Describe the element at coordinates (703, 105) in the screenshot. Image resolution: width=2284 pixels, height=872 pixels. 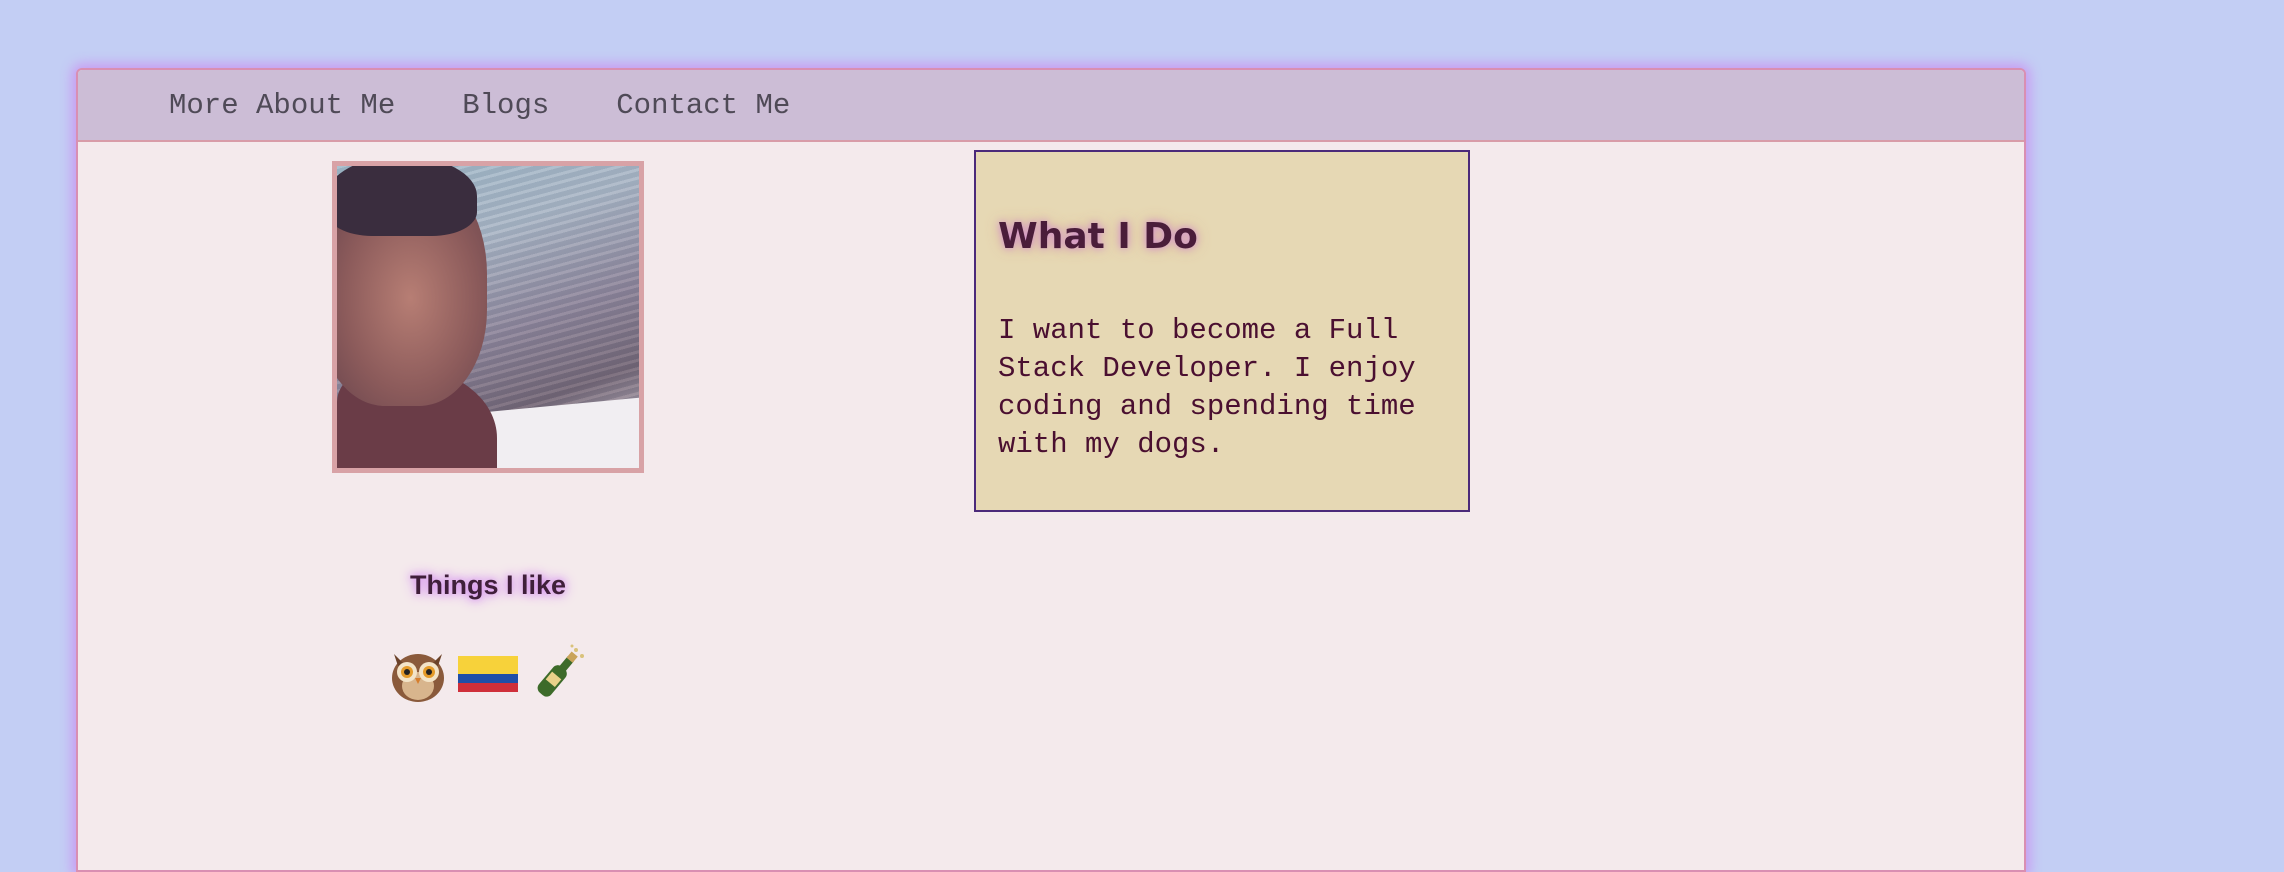
I see `nav-link-contact-me: Contact Me` at that location.